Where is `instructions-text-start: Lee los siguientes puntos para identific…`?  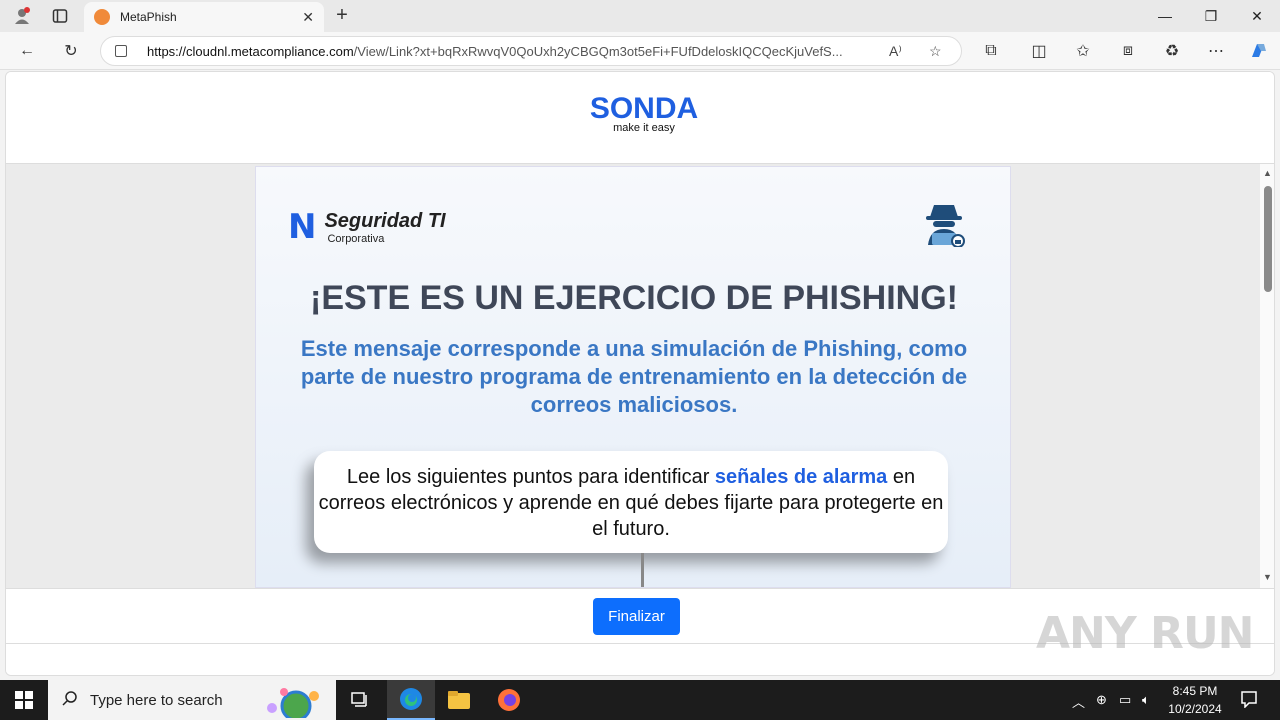
instructions-text-start: Lee los siguientes puntos para identific… is located at coordinates (530, 477).